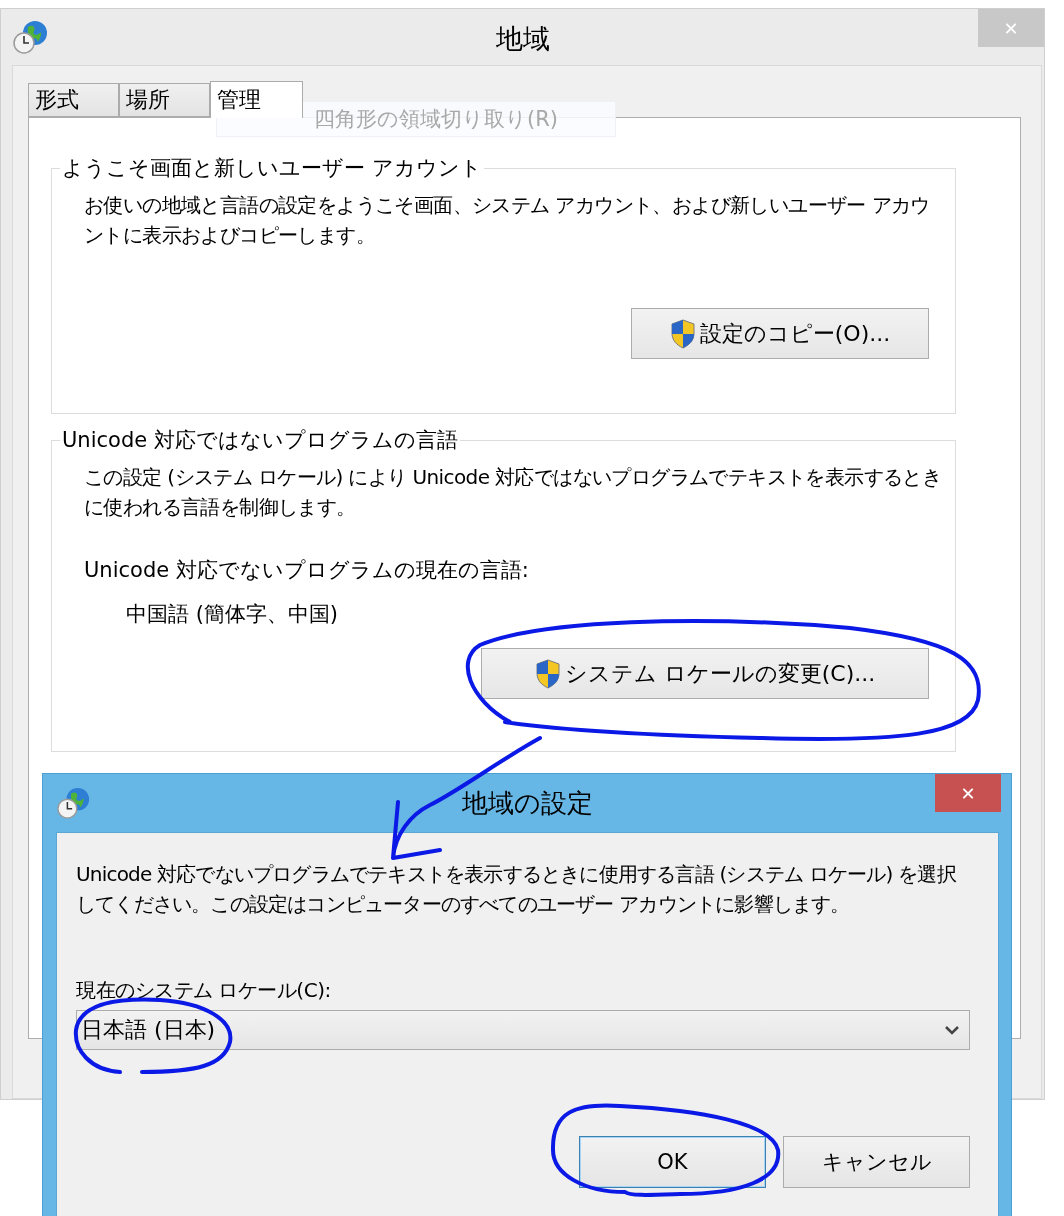 The height and width of the screenshot is (1216, 1064). I want to click on dialog-title: 地域の設定, so click(527, 803).